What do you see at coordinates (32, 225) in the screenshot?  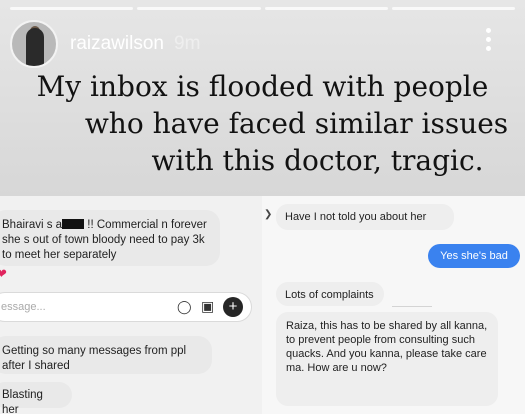 I see `message-text: Bhairavi s a` at bounding box center [32, 225].